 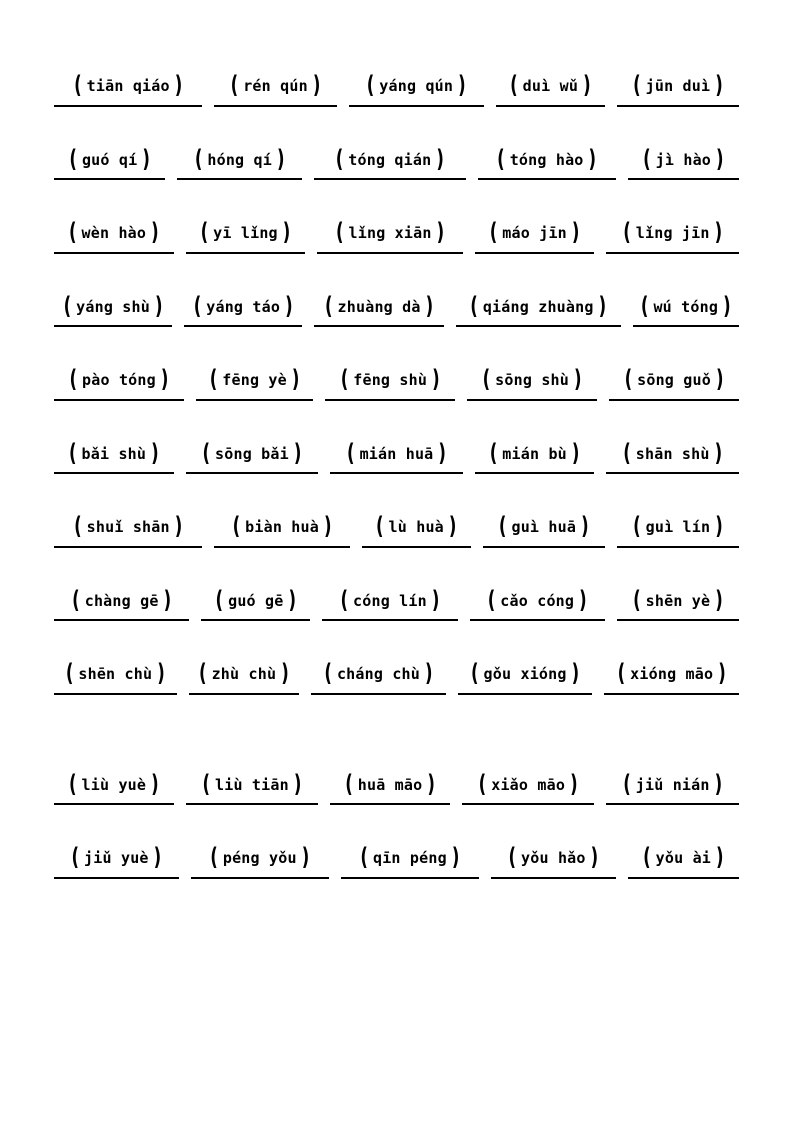 I want to click on pinyin-group: (guì huā), so click(x=544, y=526).